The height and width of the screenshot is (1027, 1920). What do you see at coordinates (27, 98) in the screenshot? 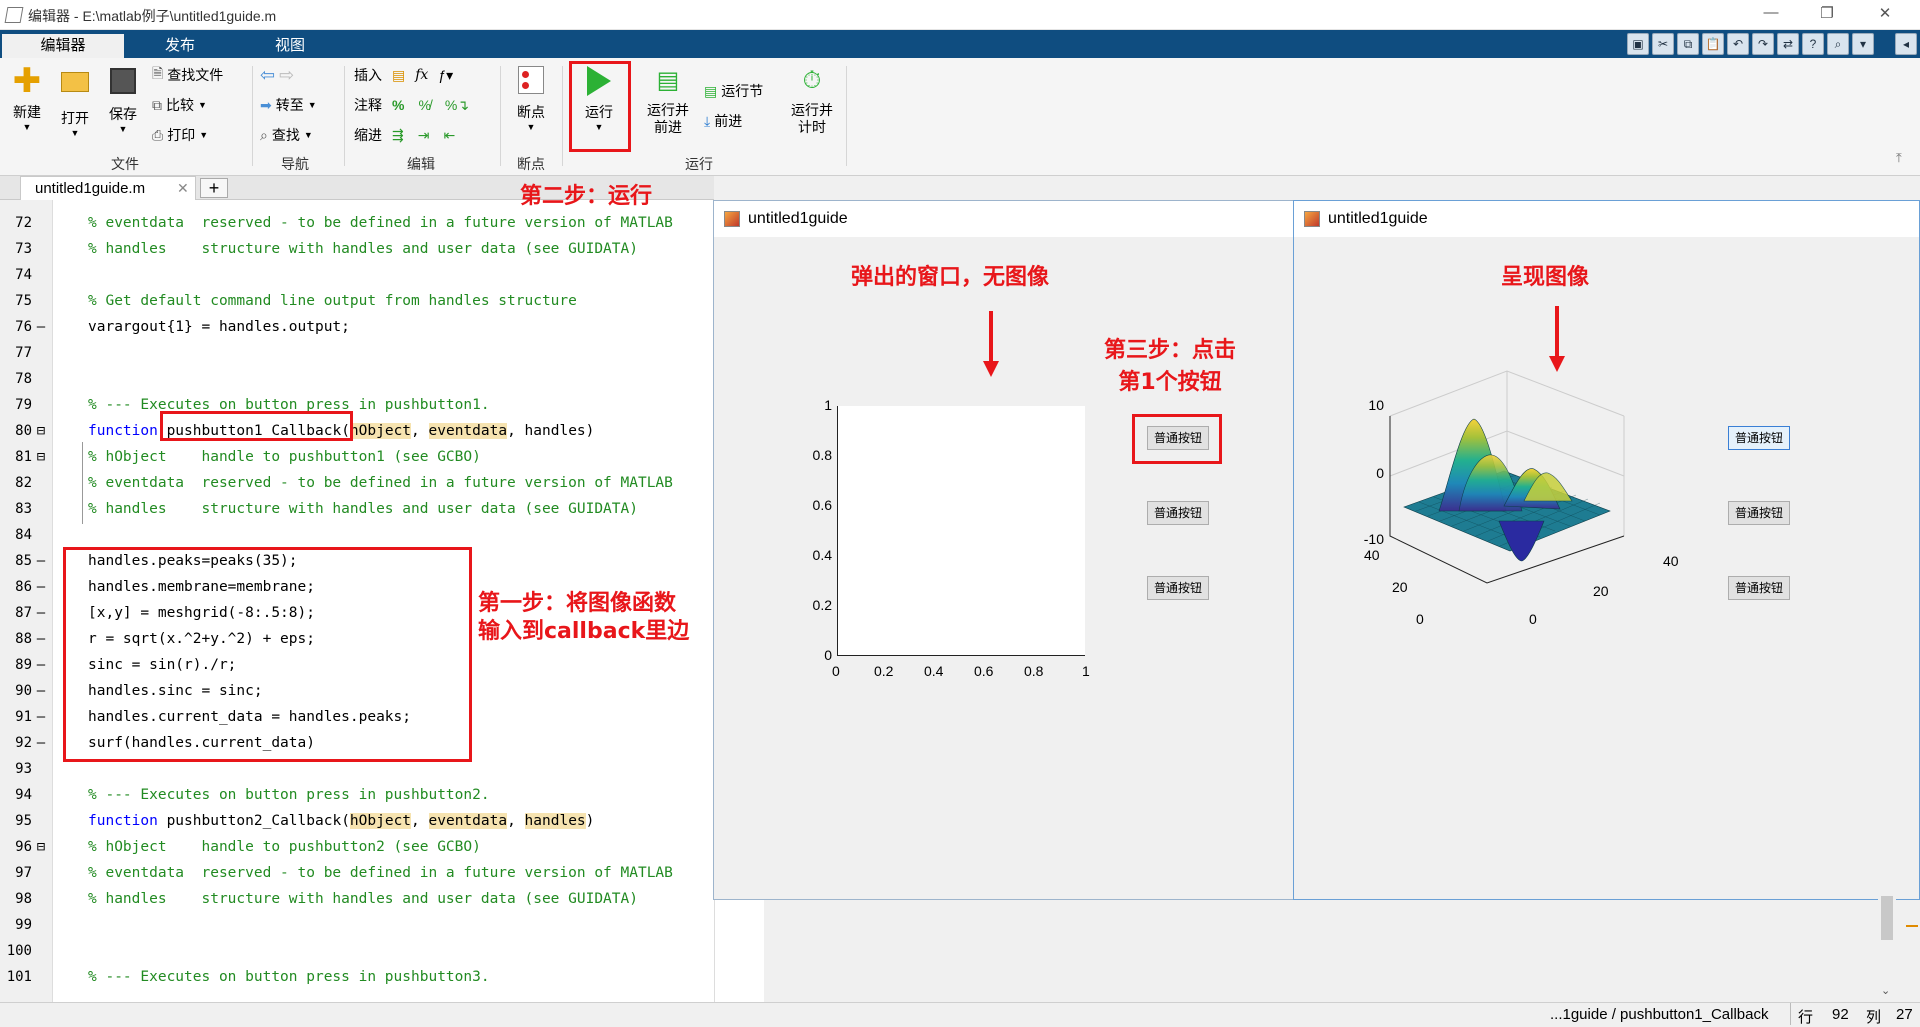
I see `new-button: ✚ 新建 ▼` at bounding box center [27, 98].